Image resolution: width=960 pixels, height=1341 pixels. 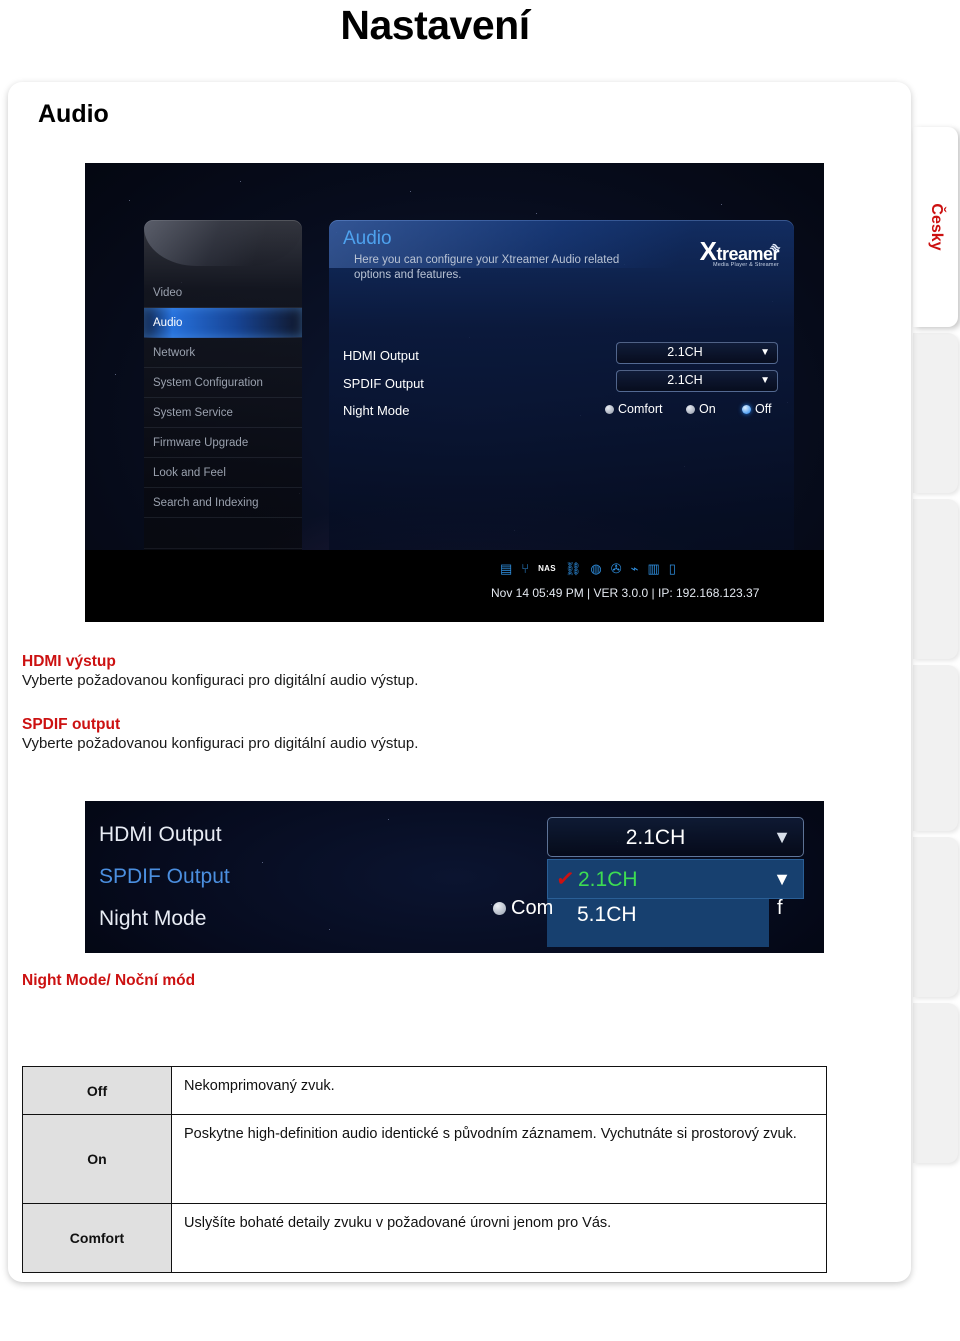 I want to click on radio-off-label: Off, so click(x=763, y=409).